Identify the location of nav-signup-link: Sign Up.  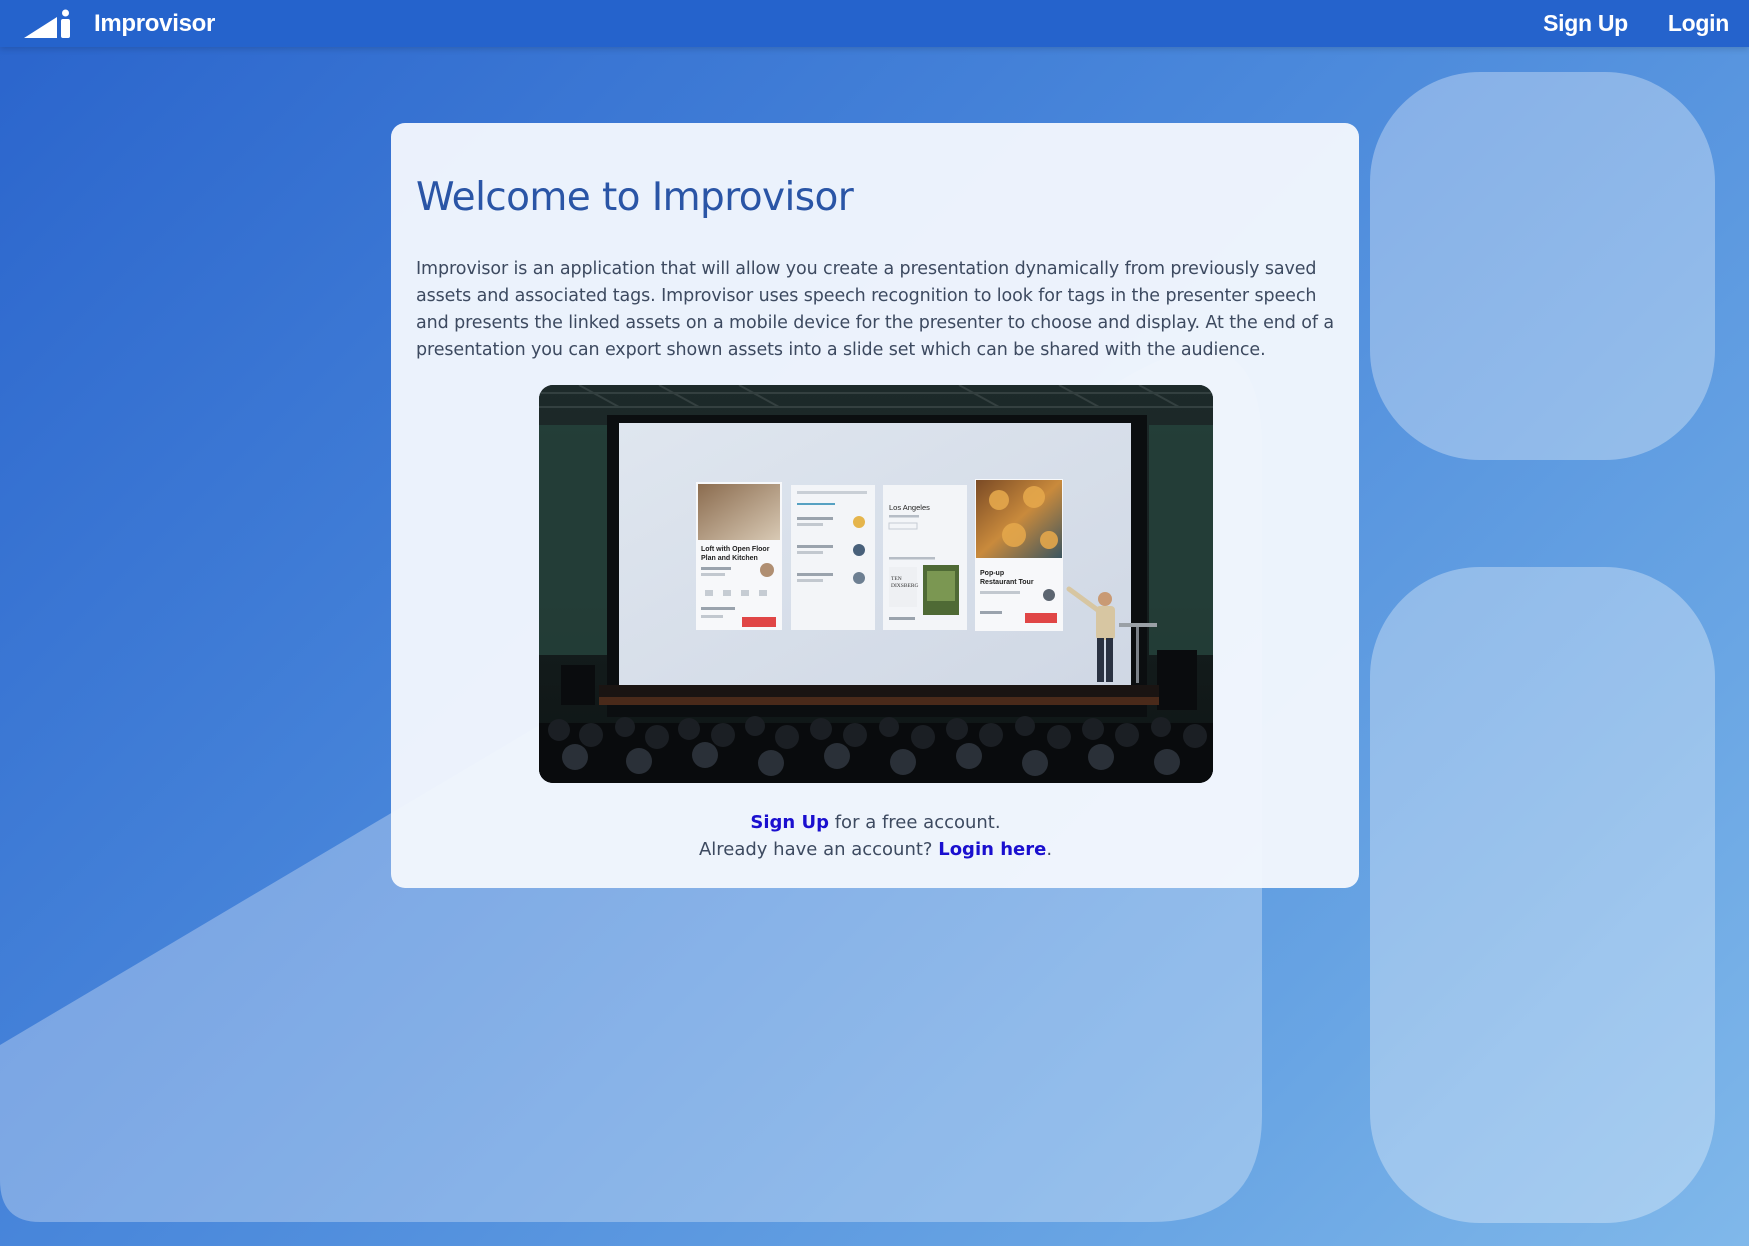
(1585, 23).